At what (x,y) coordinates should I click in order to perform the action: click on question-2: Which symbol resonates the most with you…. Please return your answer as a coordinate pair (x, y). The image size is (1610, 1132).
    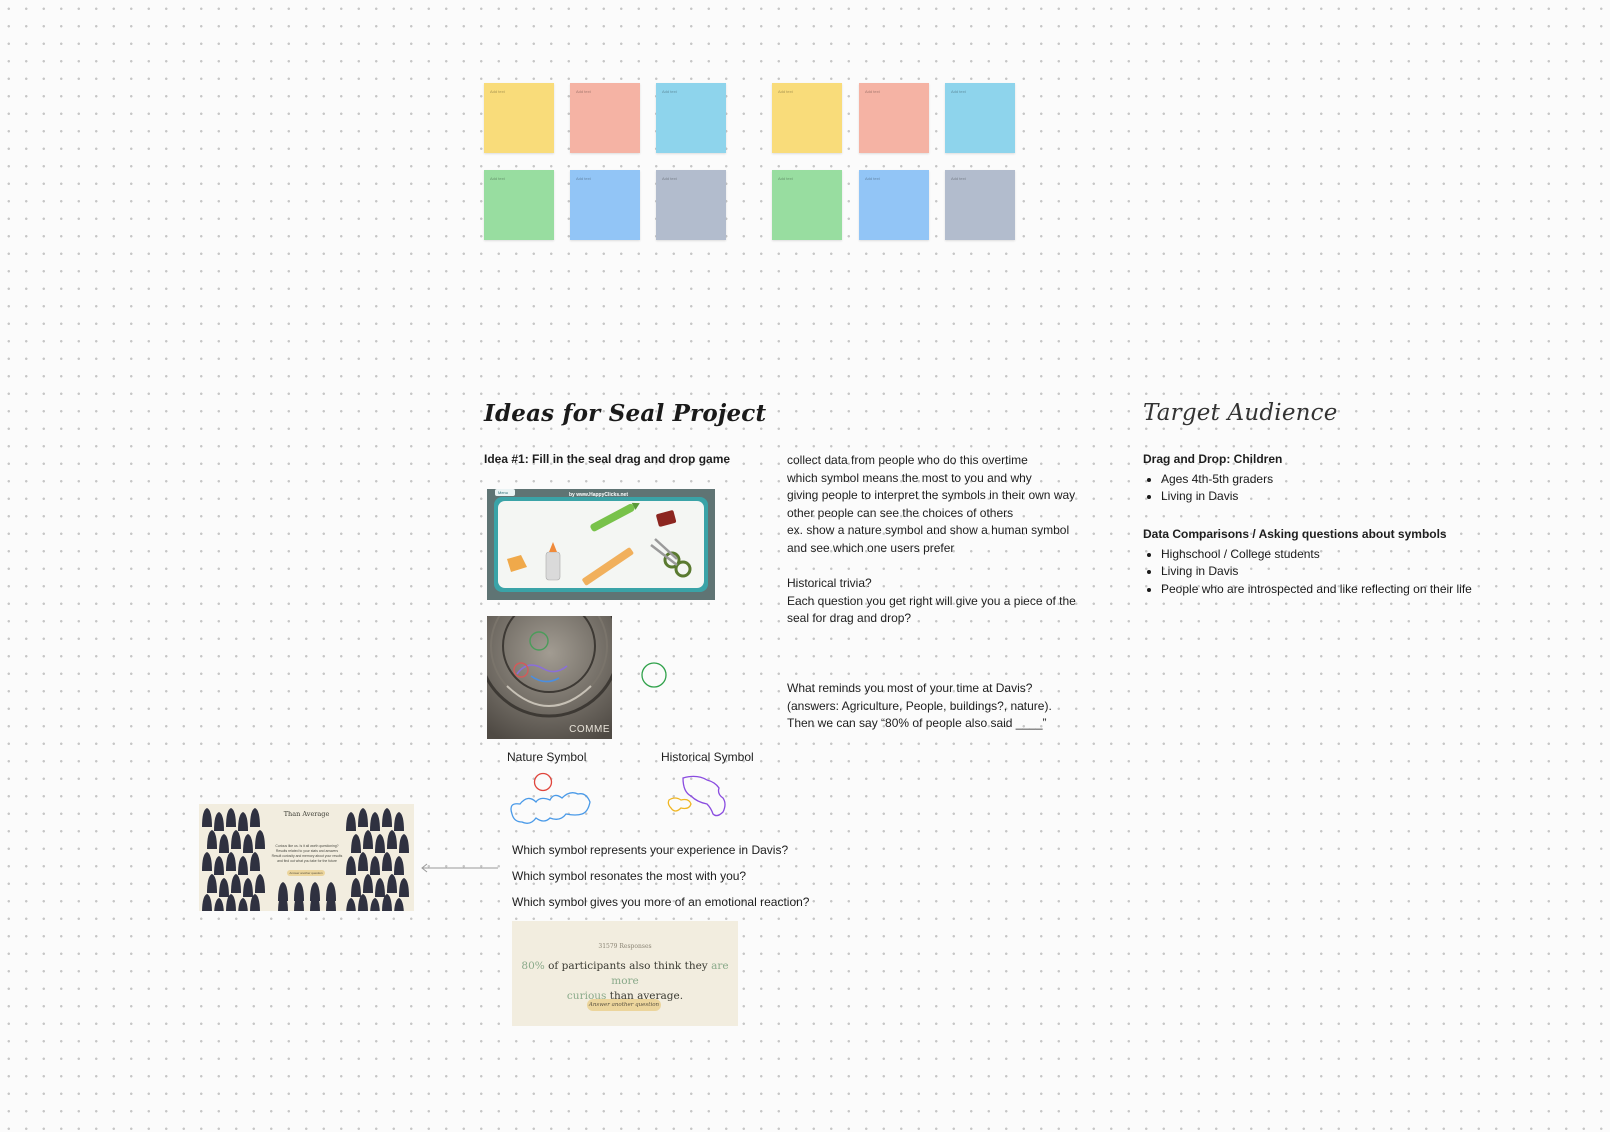
    Looking at the image, I should click on (629, 876).